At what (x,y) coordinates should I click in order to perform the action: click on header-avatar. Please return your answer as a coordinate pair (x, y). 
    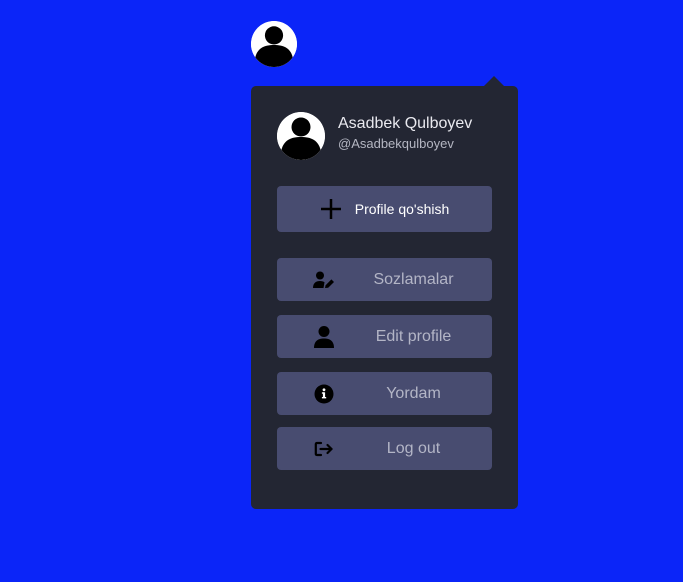
    Looking at the image, I should click on (274, 44).